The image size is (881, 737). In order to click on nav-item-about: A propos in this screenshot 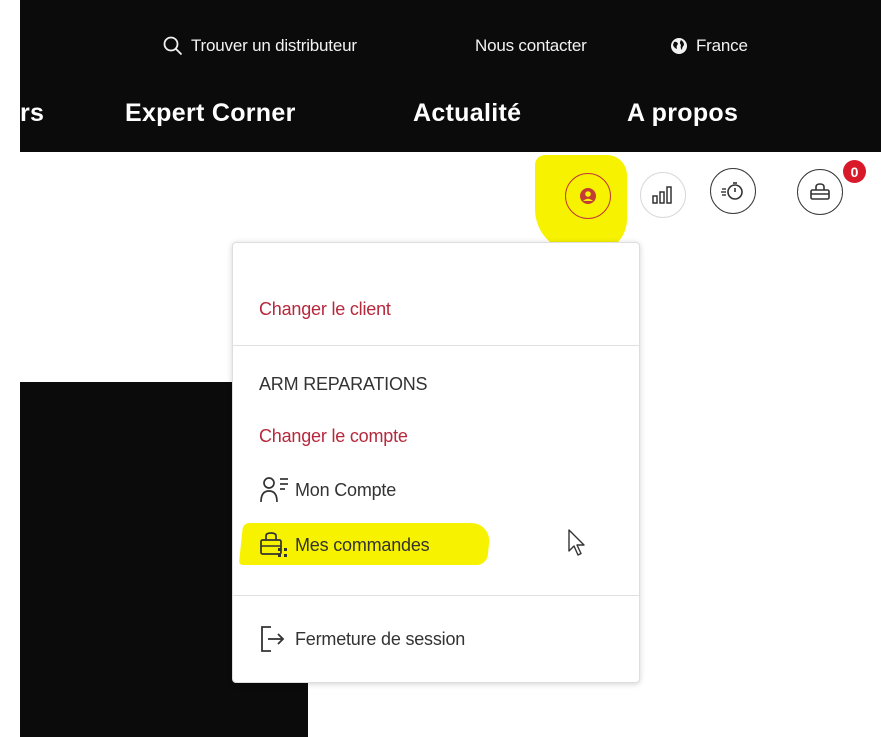, I will do `click(682, 113)`.